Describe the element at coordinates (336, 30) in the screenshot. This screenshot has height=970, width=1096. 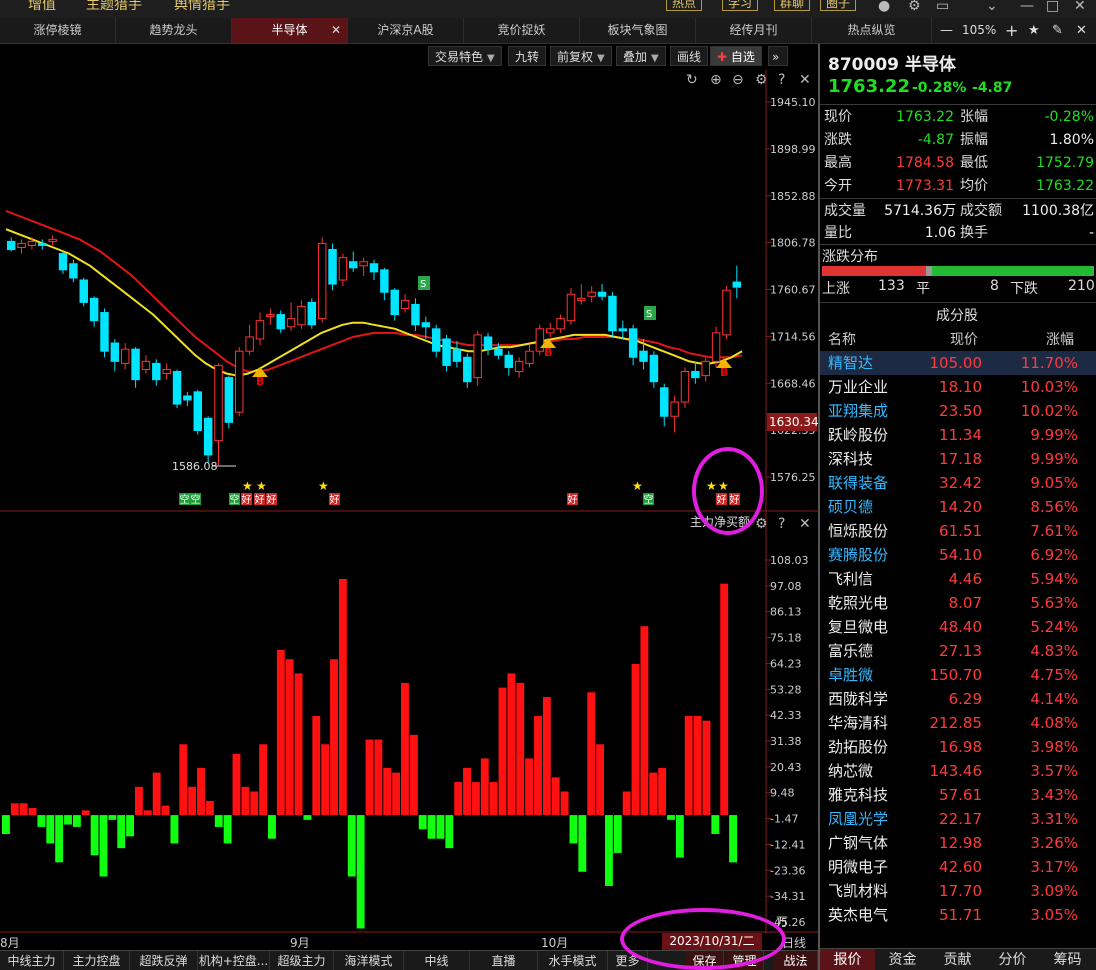
I see `tab-close-icon: ✕` at that location.